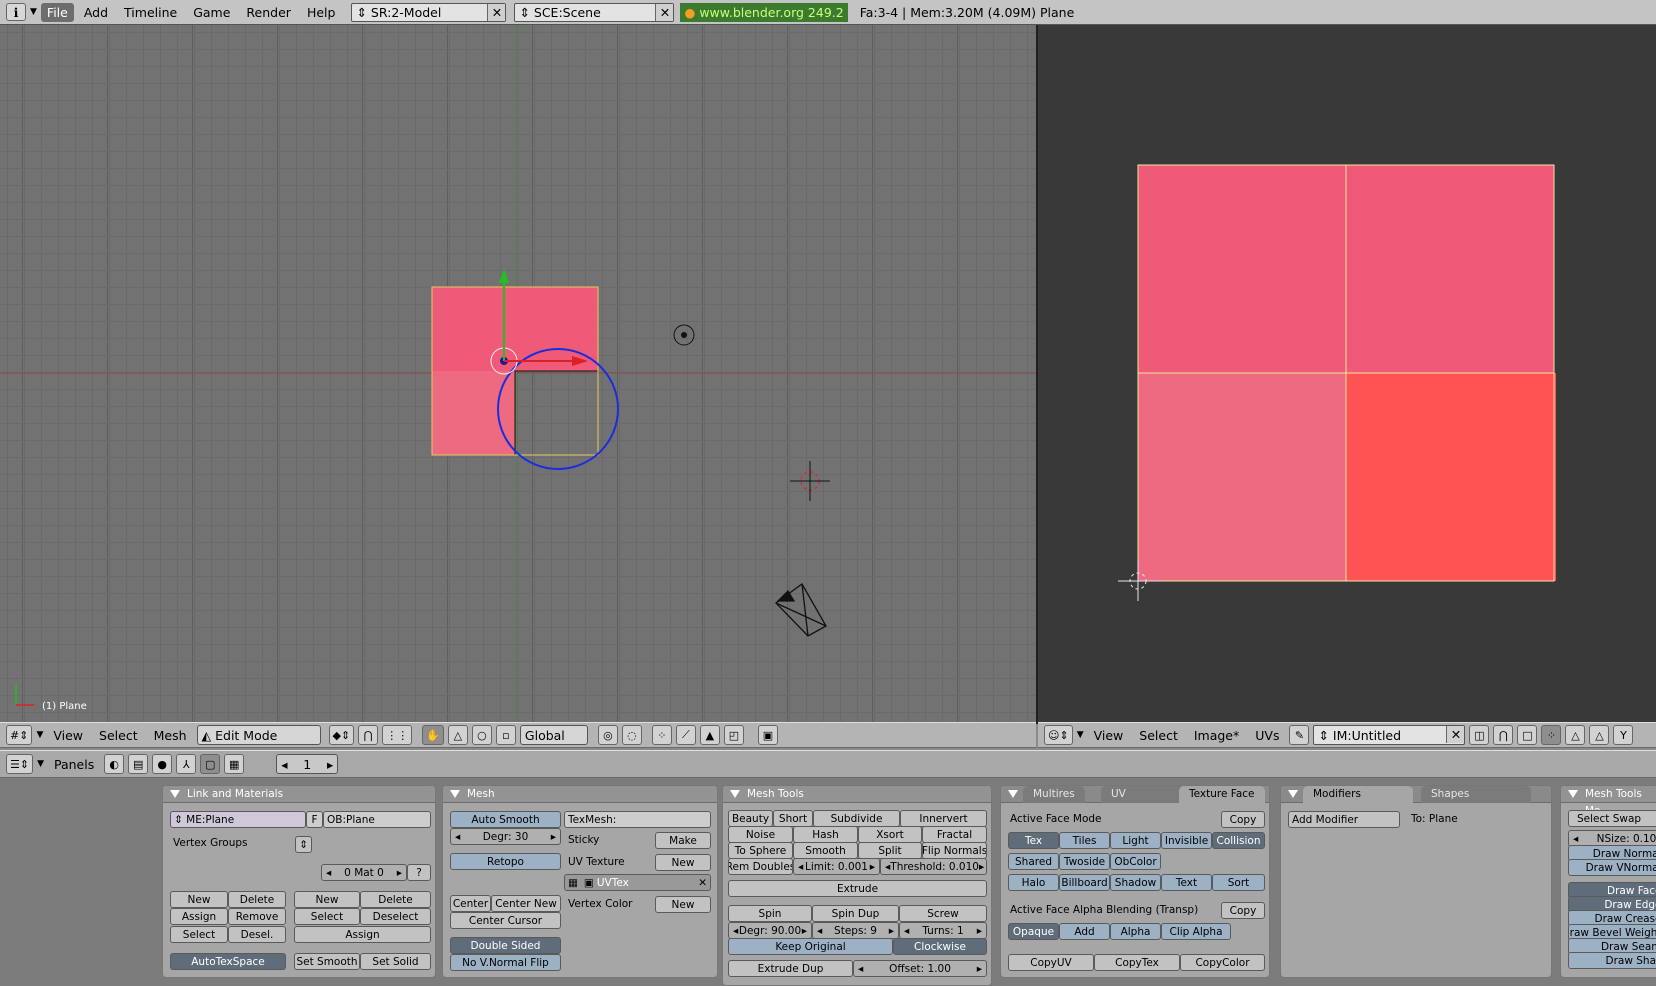  What do you see at coordinates (825, 834) in the screenshot?
I see `hash-button: Hash` at bounding box center [825, 834].